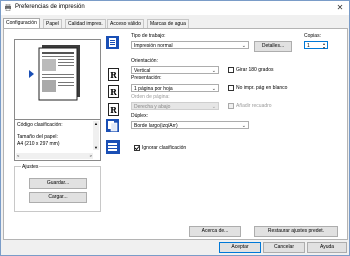 This screenshot has height=256, width=350. Describe the element at coordinates (254, 106) in the screenshot. I see `add-border-label: Añadir recuadro` at that location.